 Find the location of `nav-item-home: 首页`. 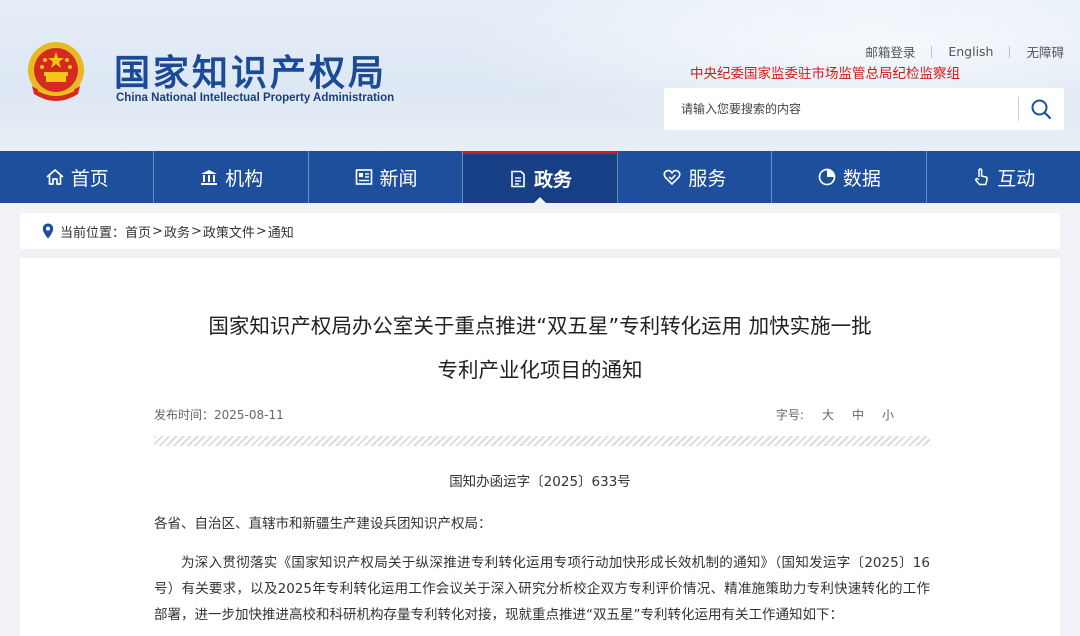

nav-item-home: 首页 is located at coordinates (77, 177).